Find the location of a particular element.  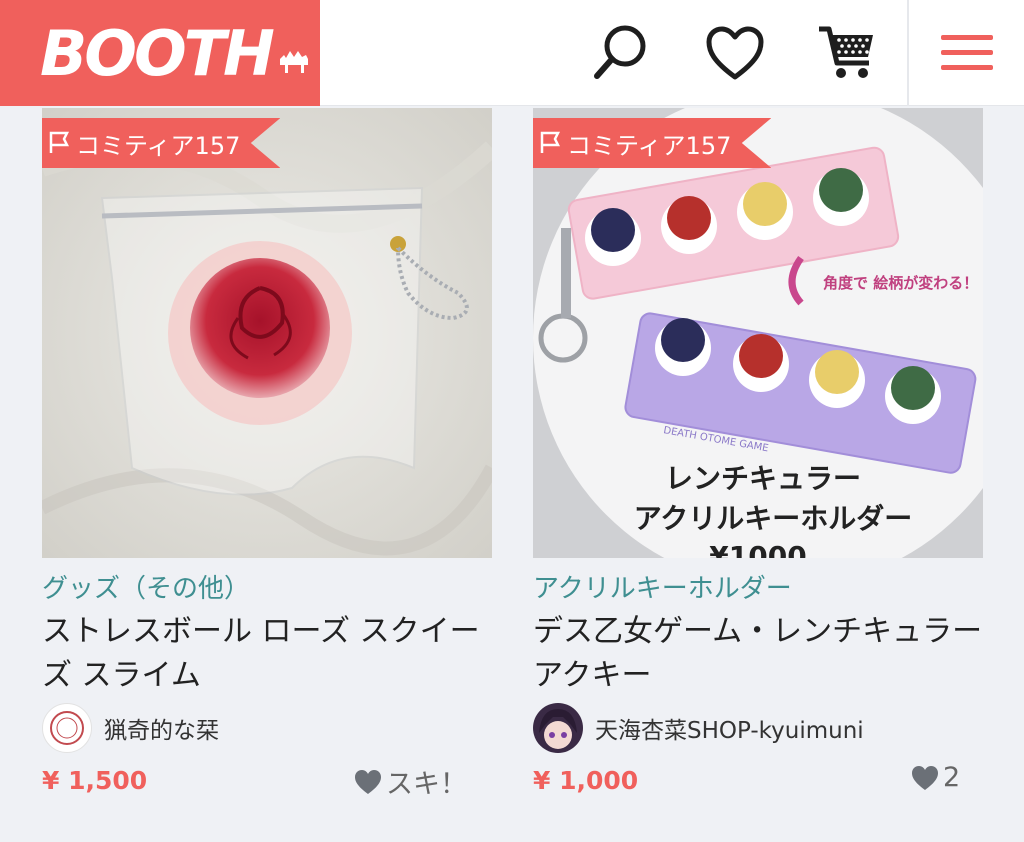

like-button: 2 is located at coordinates (935, 777).